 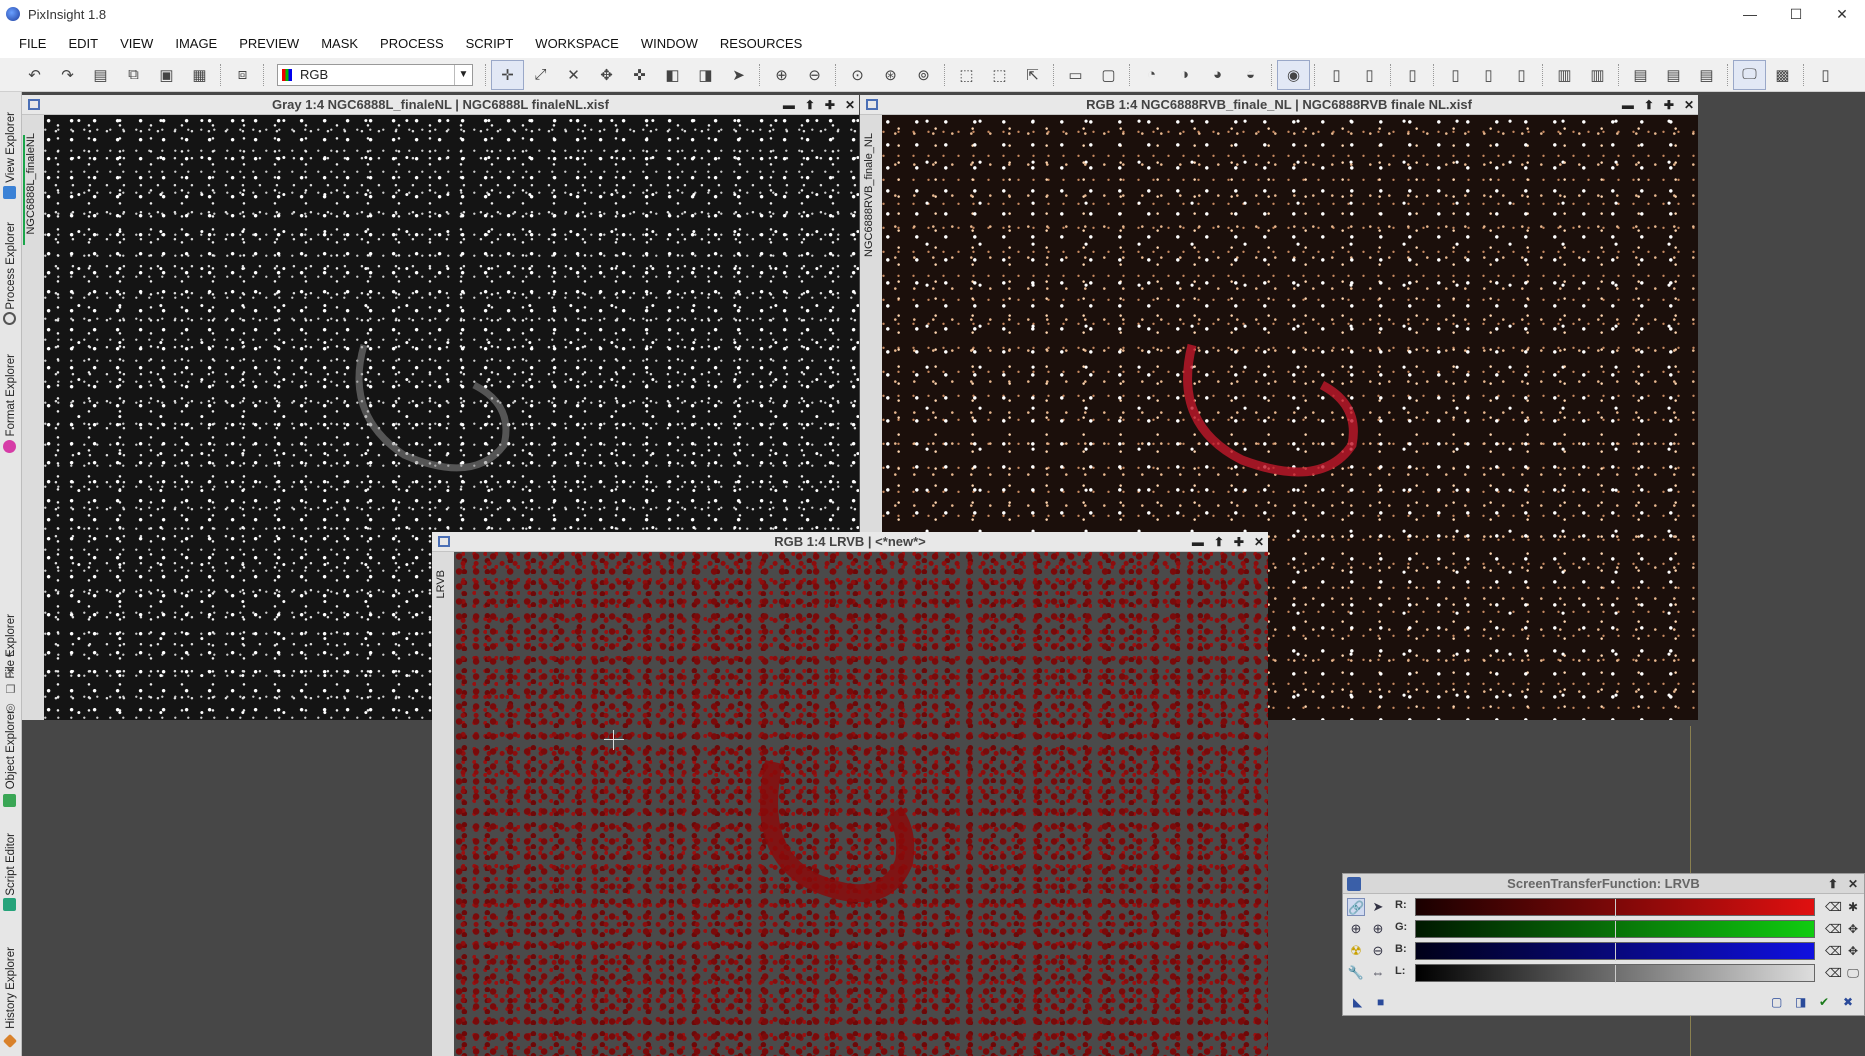 What do you see at coordinates (669, 43) in the screenshot?
I see `menu-window: WINDOW` at bounding box center [669, 43].